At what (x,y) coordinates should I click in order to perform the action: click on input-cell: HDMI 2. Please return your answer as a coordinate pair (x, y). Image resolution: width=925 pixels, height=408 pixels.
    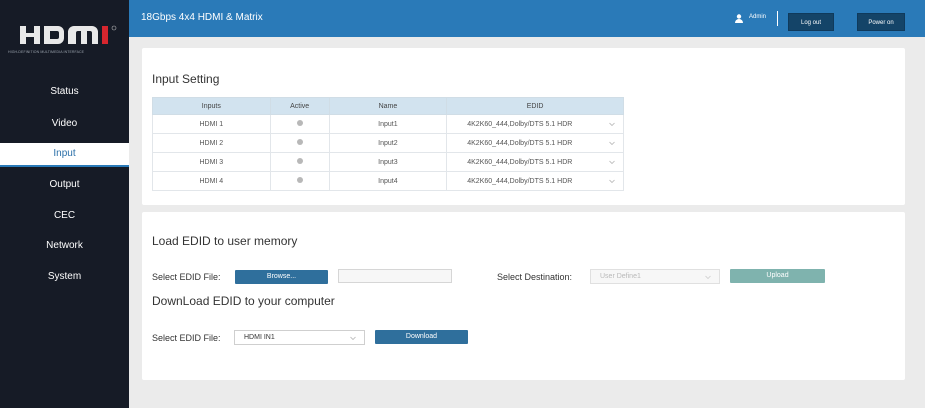
    Looking at the image, I should click on (211, 143).